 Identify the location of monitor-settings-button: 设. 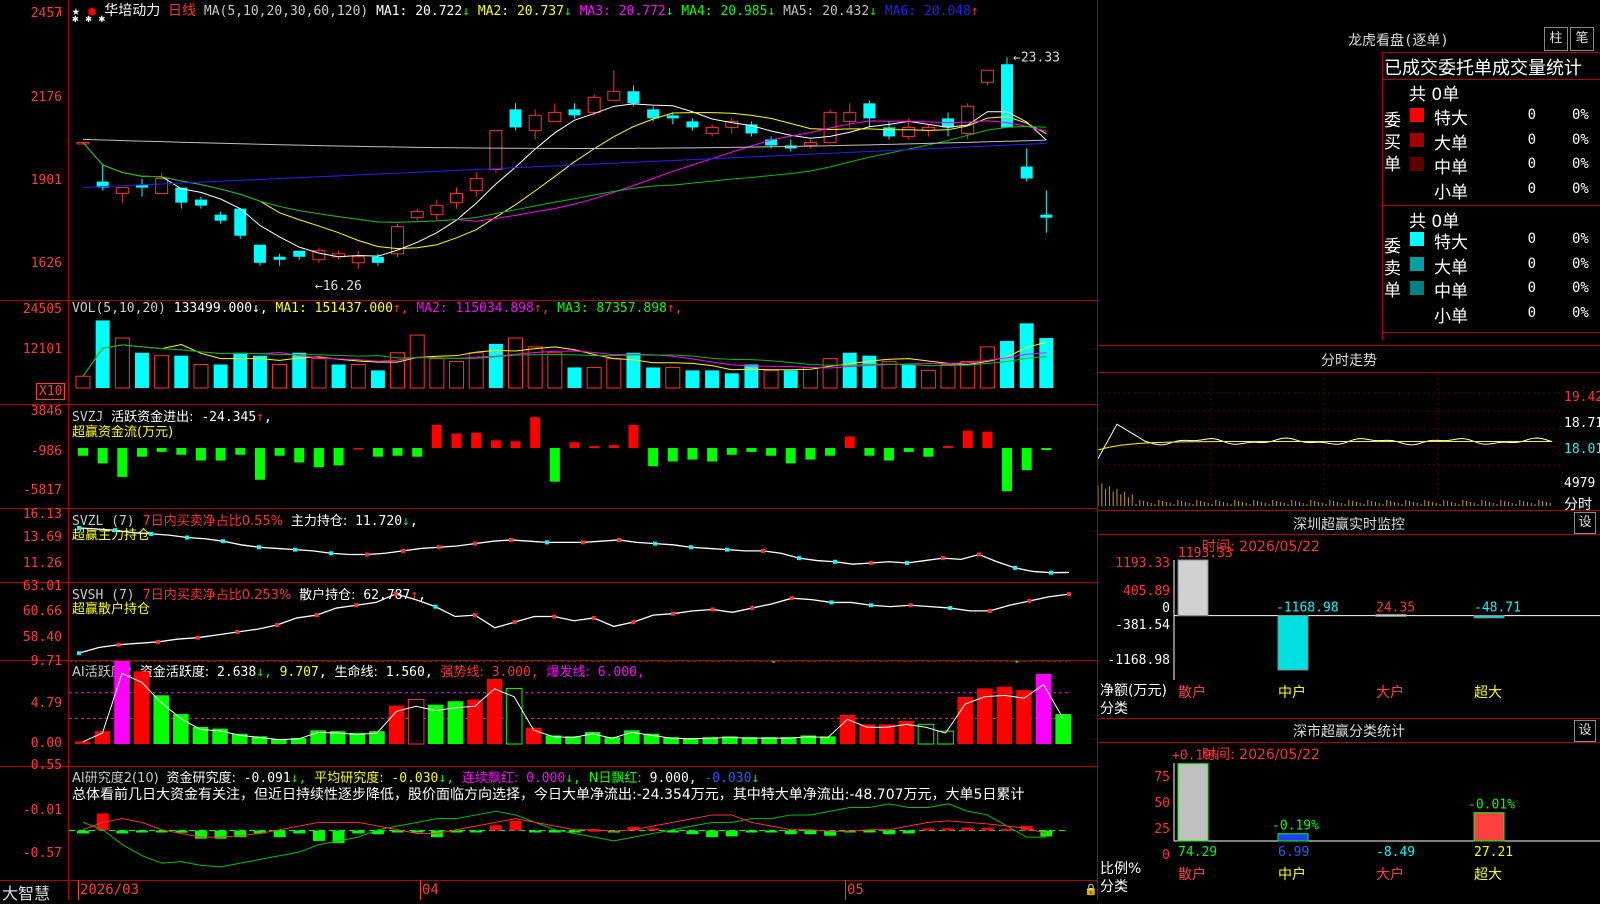
(1585, 523).